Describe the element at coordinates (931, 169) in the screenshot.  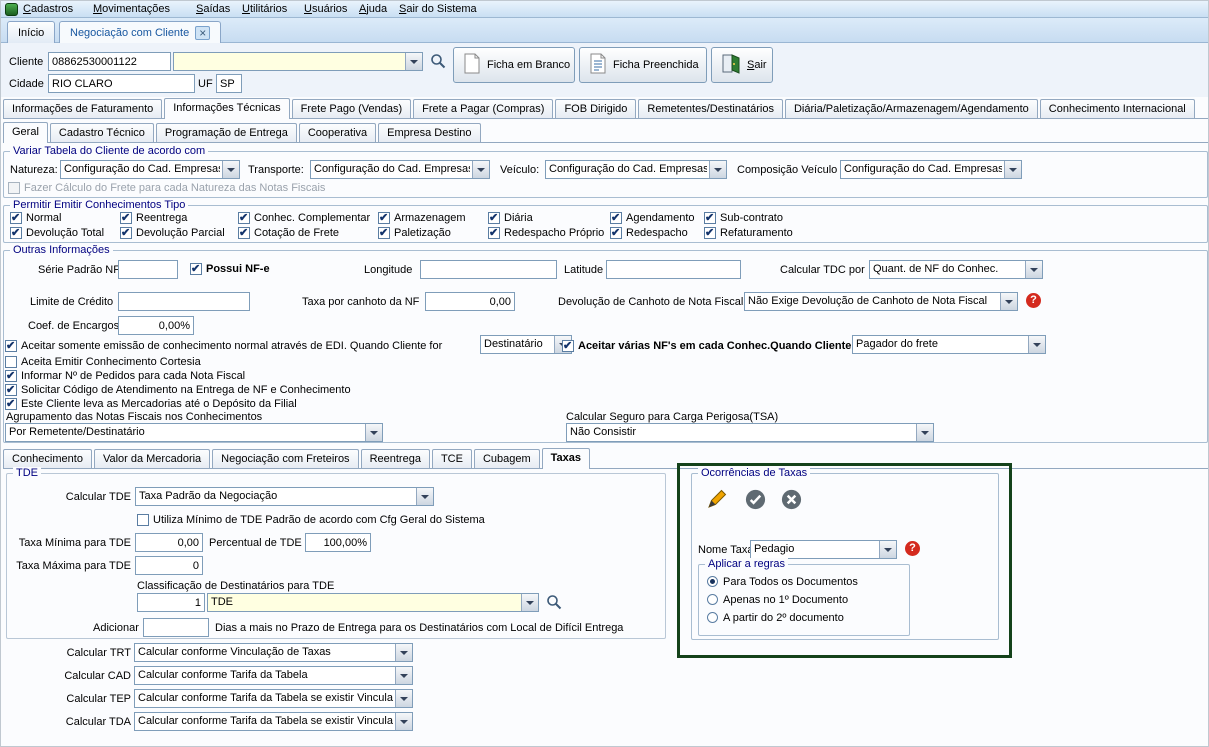
I see `composicao-veiculo-select: Configuração do Cad. Empresas` at that location.